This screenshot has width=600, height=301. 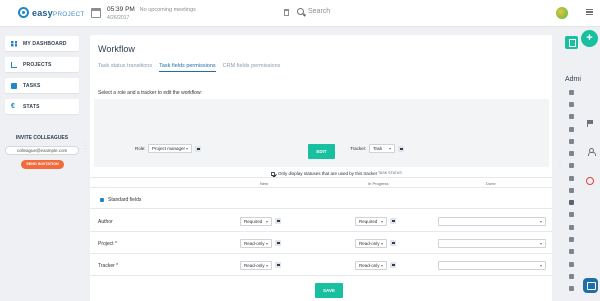 I want to click on save-button: SAVE, so click(x=329, y=290).